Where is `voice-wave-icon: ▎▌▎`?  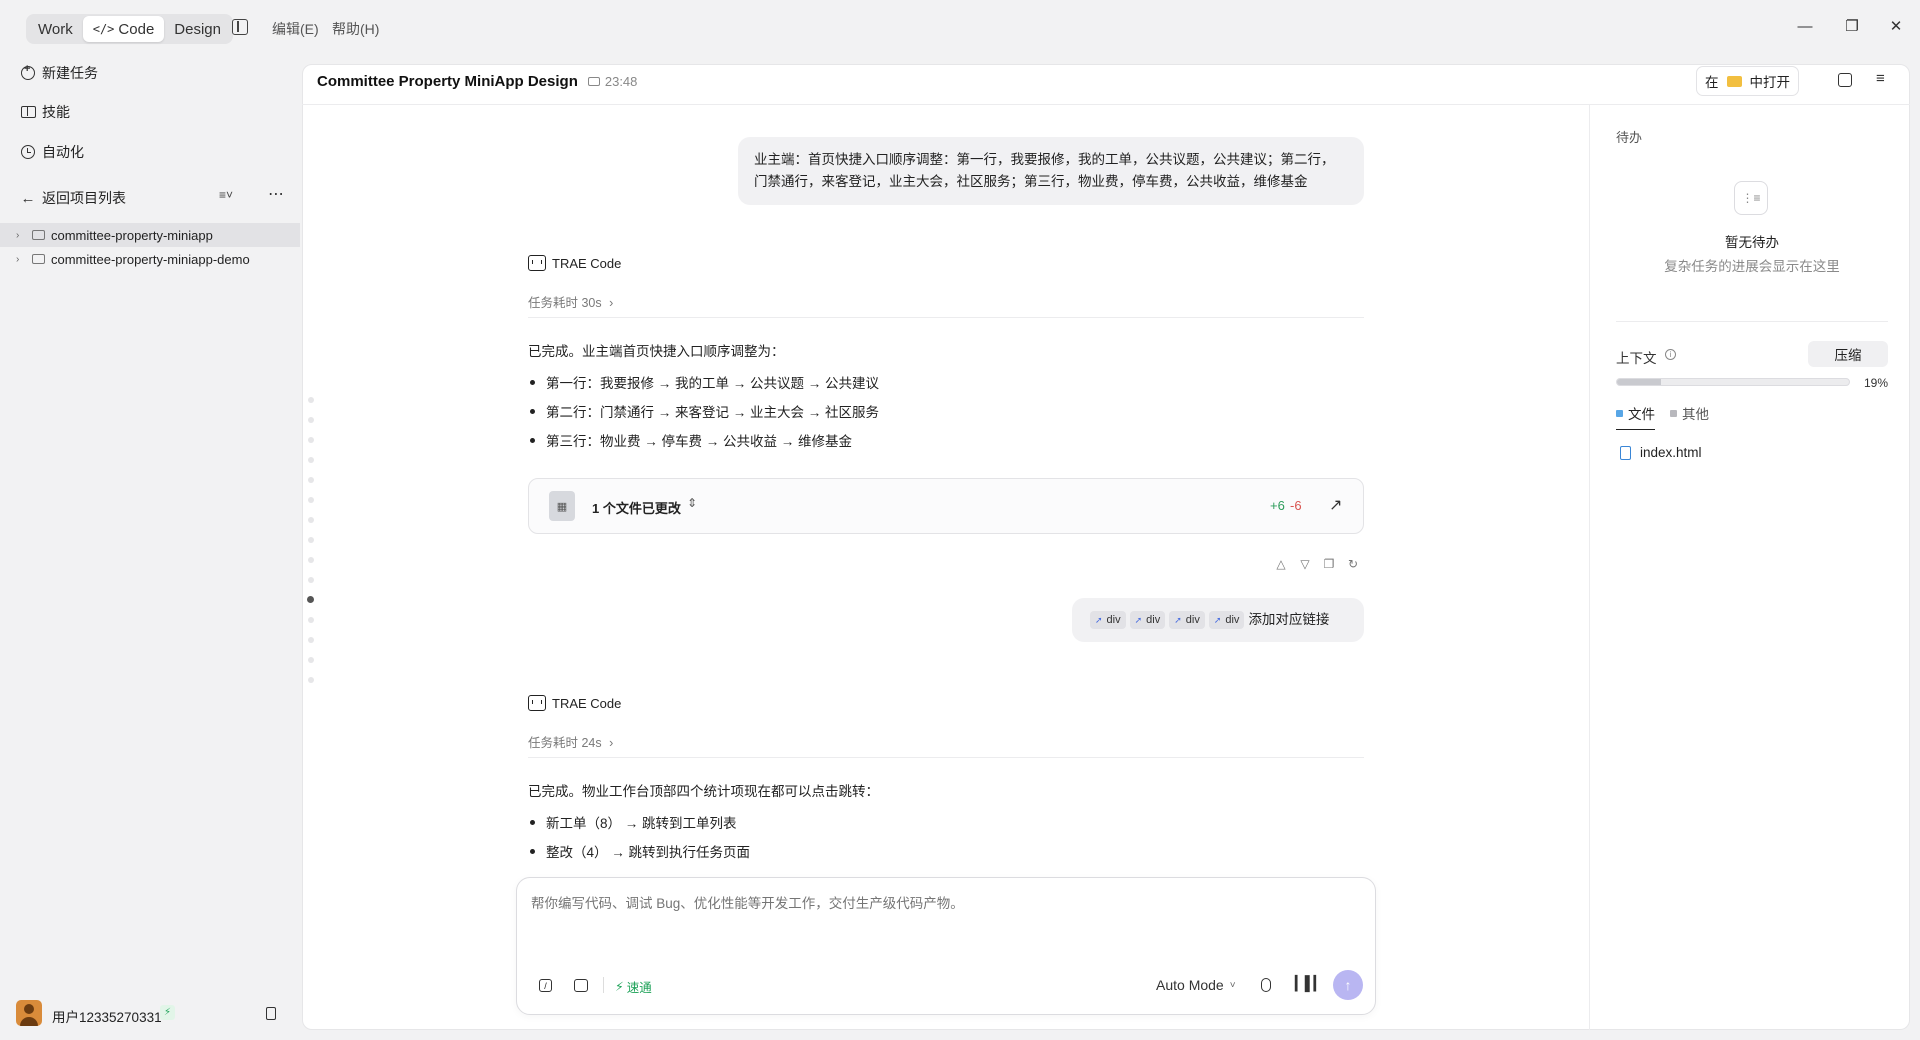
voice-wave-icon: ▎▌▎ is located at coordinates (1309, 983).